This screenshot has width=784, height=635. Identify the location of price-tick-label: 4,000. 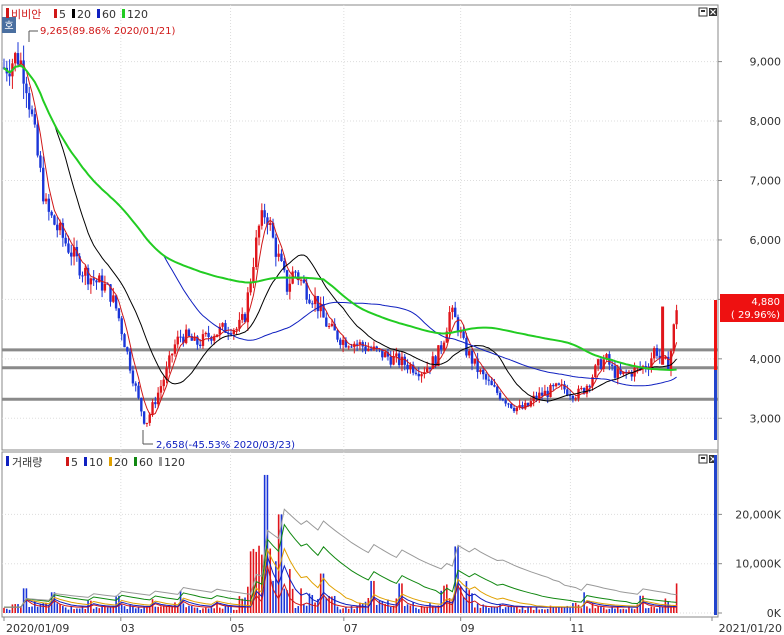
(766, 359).